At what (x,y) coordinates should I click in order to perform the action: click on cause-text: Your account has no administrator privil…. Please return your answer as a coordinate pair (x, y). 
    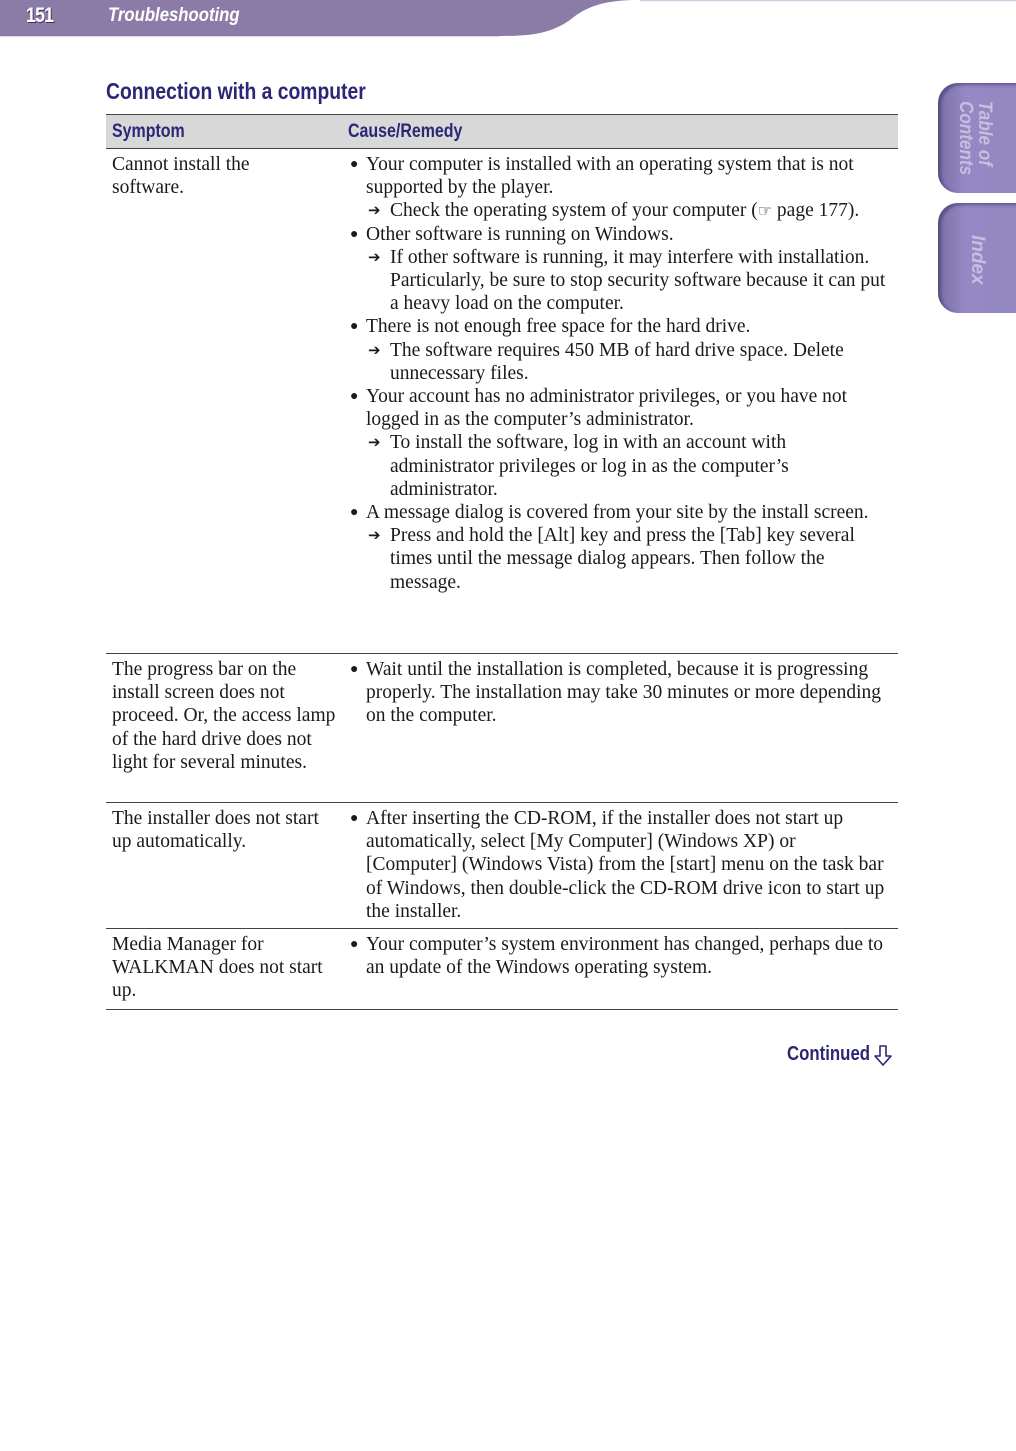
    Looking at the image, I should click on (607, 408).